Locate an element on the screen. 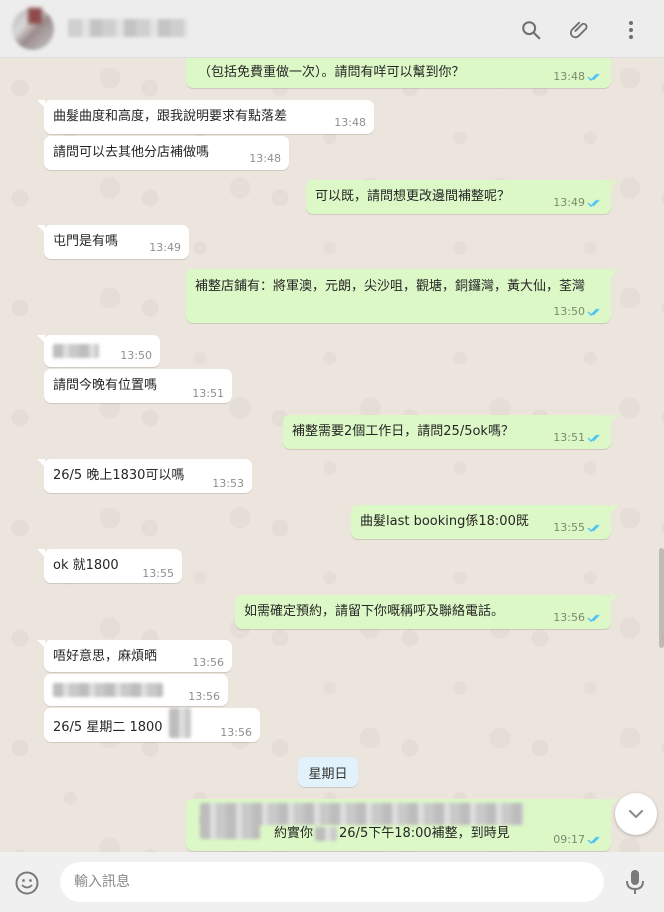  message-input is located at coordinates (332, 882).